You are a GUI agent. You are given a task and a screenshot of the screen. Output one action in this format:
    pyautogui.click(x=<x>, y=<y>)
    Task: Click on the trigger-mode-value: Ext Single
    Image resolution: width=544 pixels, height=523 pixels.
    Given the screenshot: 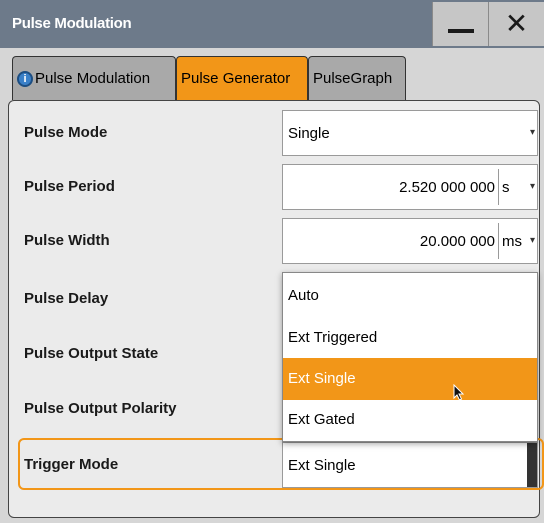 What is the action you would take?
    pyautogui.click(x=322, y=465)
    